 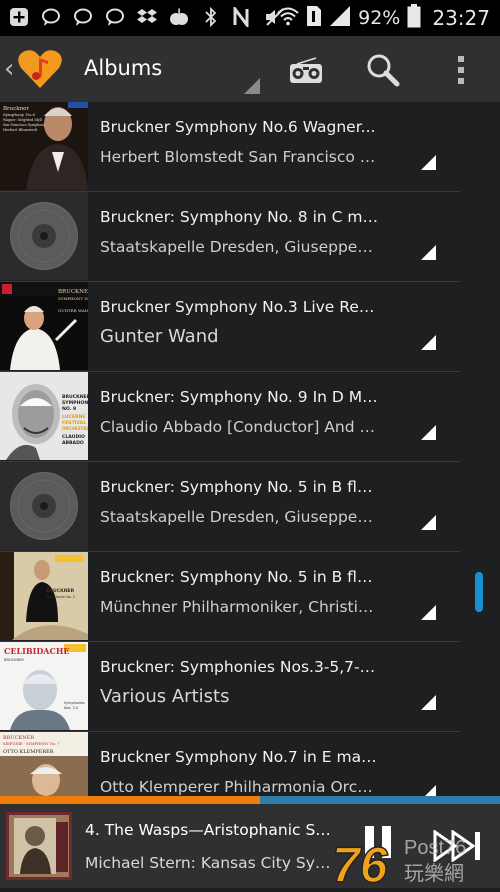 I want to click on svg-text: Symphonie No. 5, so click(x=60, y=597).